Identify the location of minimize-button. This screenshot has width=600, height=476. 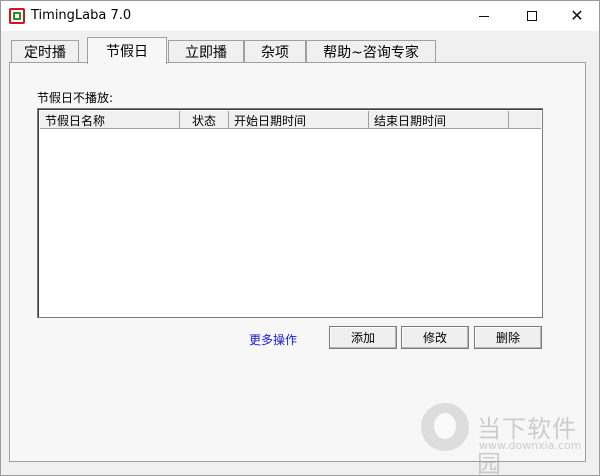
(484, 16).